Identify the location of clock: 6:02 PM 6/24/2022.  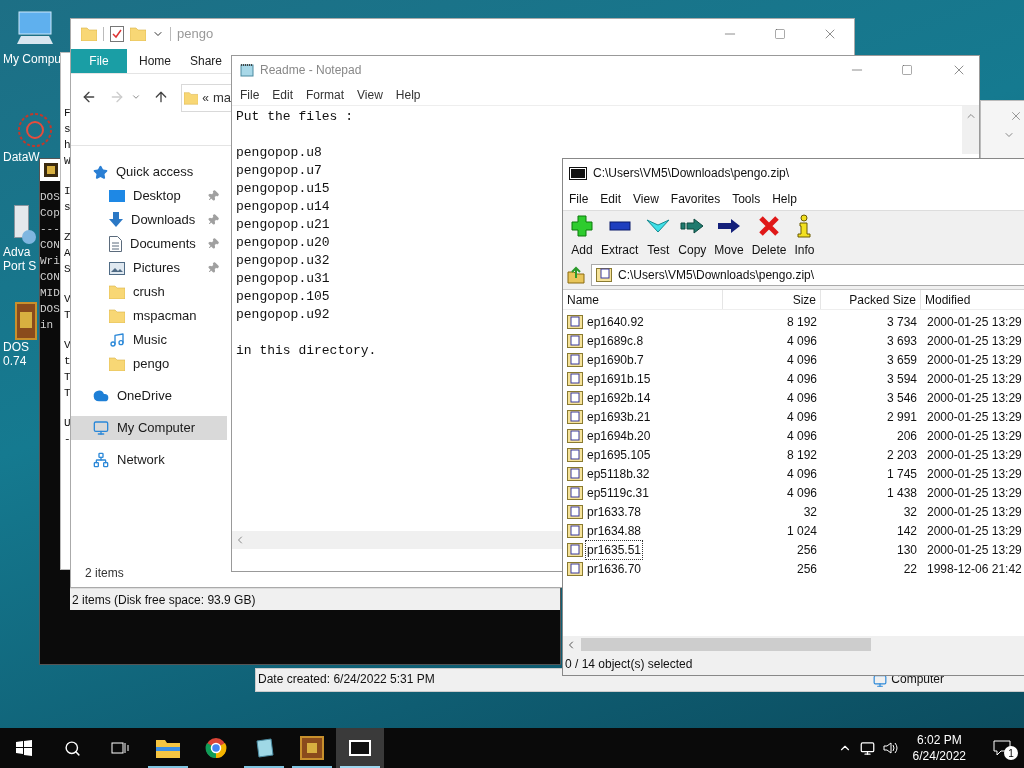
(946, 748).